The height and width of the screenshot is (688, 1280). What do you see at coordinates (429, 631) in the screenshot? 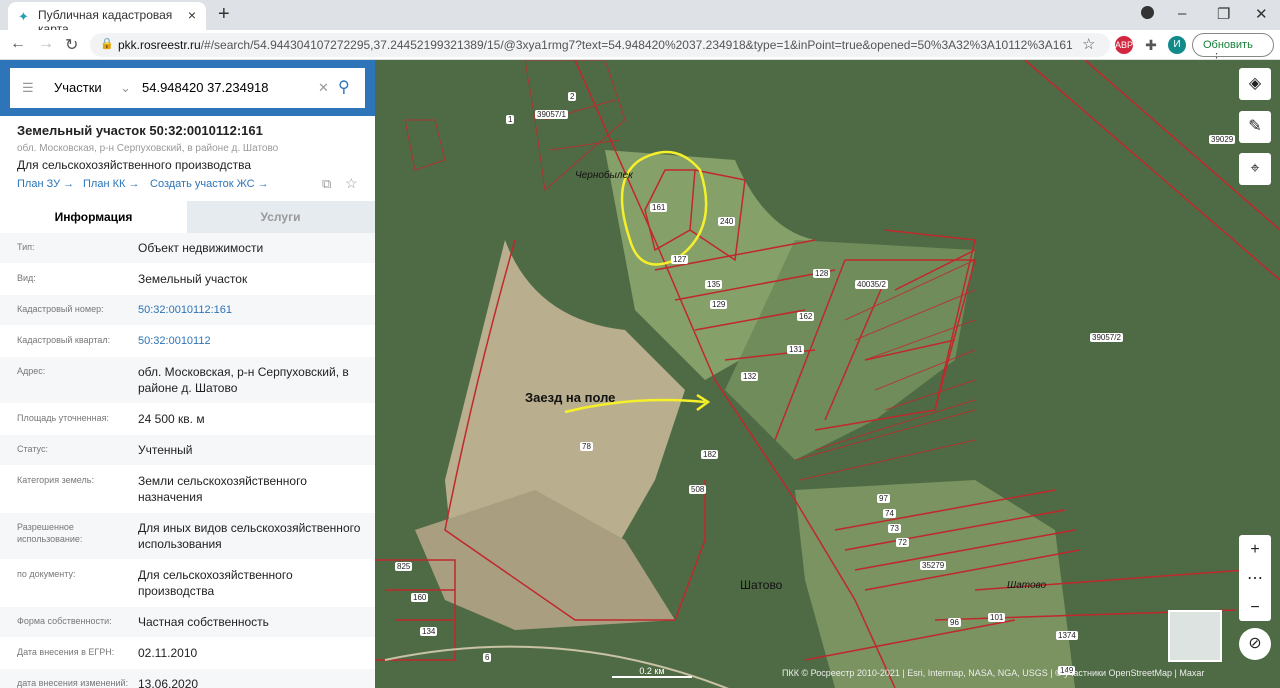
I see `parcel-number-label: 134` at bounding box center [429, 631].